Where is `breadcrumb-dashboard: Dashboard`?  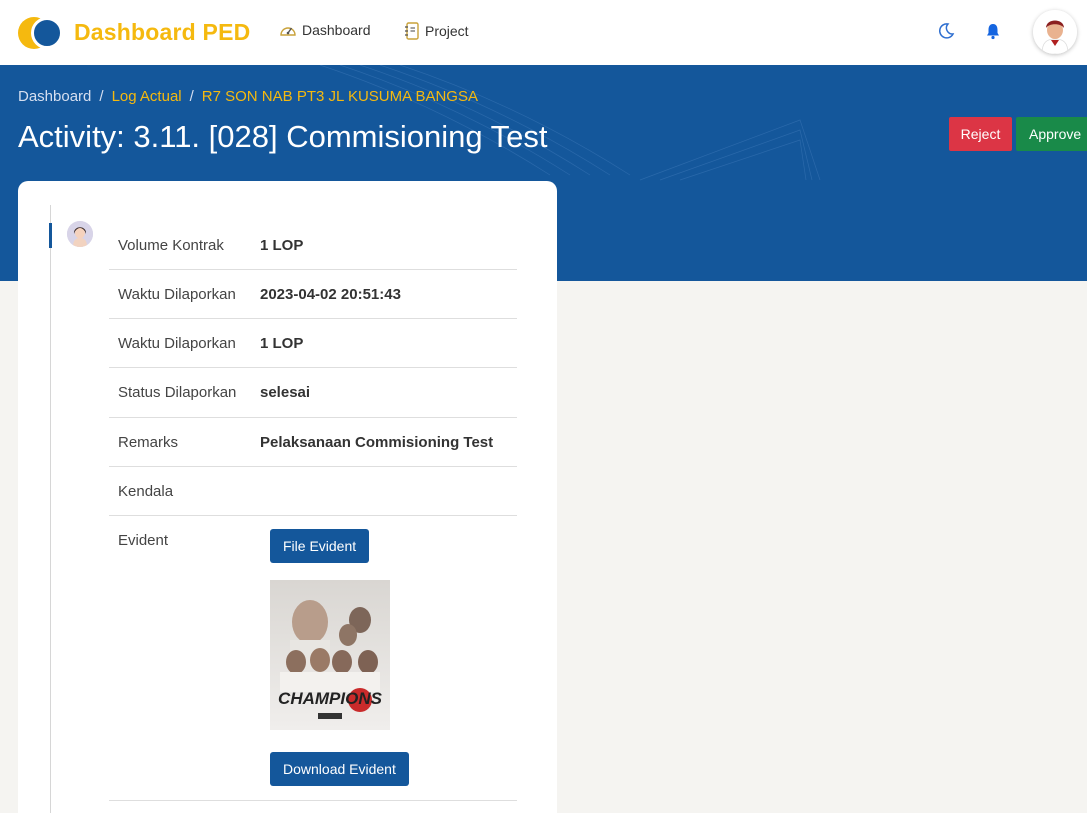
breadcrumb-dashboard: Dashboard is located at coordinates (54, 96).